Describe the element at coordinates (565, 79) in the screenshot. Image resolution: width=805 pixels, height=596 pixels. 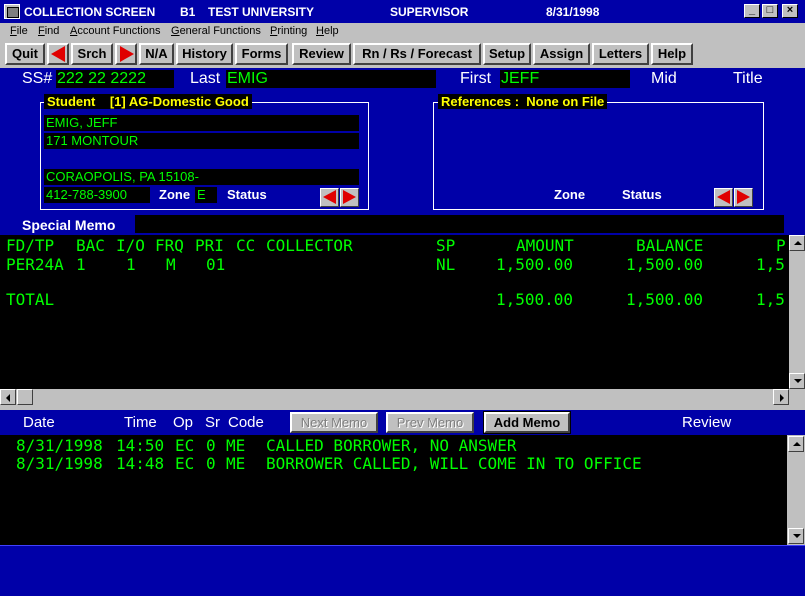
I see `first-name-field: JEFF` at that location.